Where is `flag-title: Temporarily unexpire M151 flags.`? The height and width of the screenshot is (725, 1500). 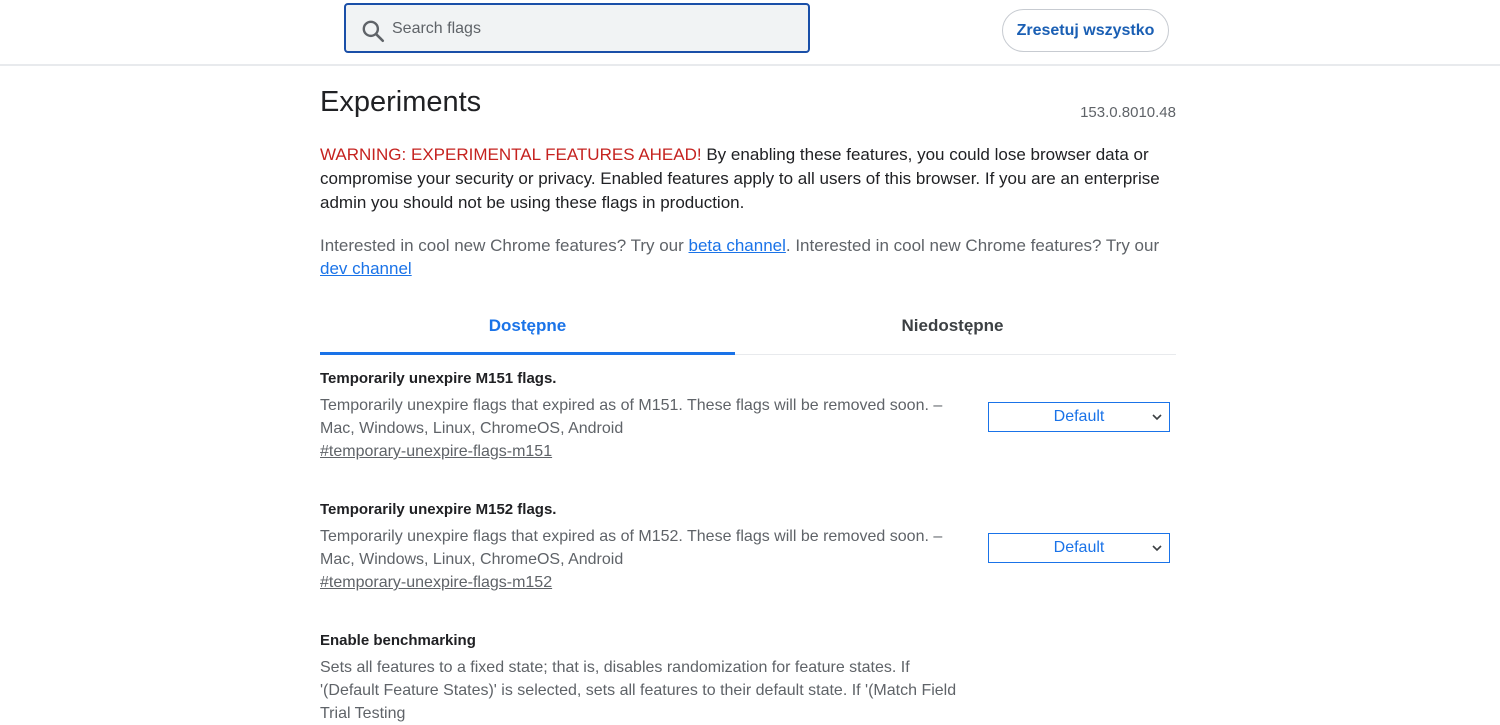 flag-title: Temporarily unexpire M151 flags. is located at coordinates (438, 378).